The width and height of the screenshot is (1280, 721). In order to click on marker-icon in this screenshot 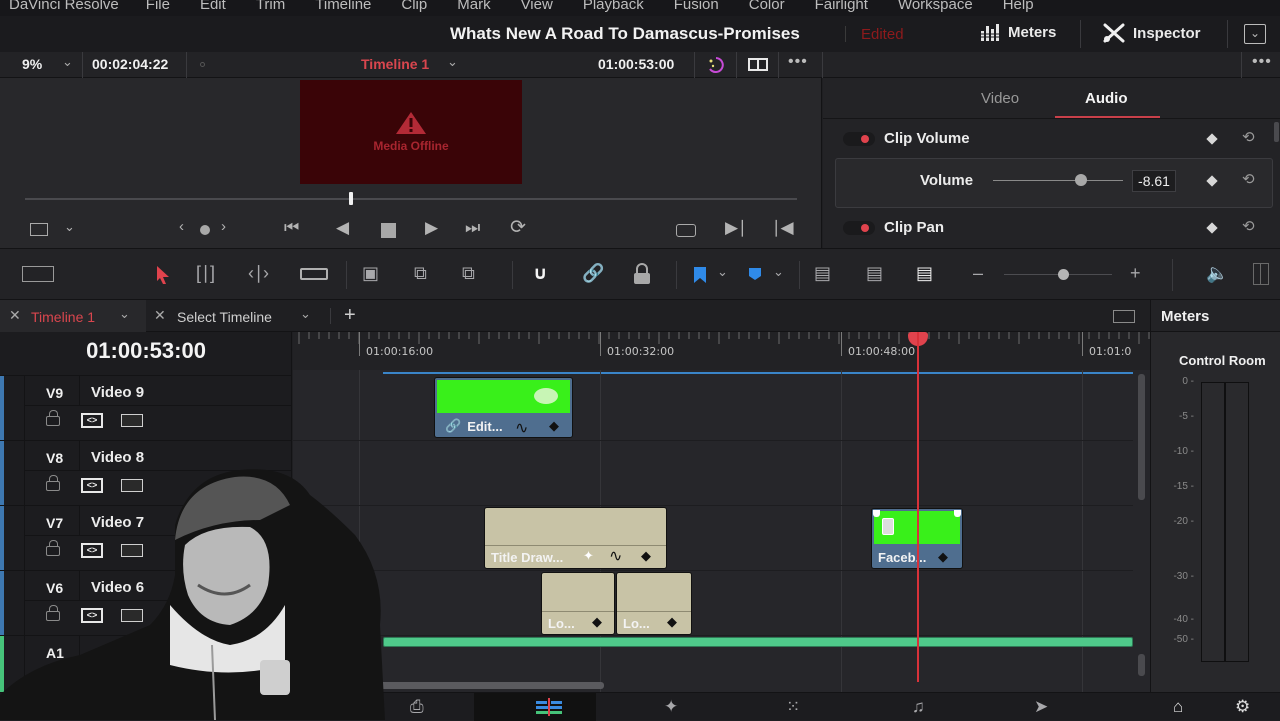, I will do `click(755, 274)`.